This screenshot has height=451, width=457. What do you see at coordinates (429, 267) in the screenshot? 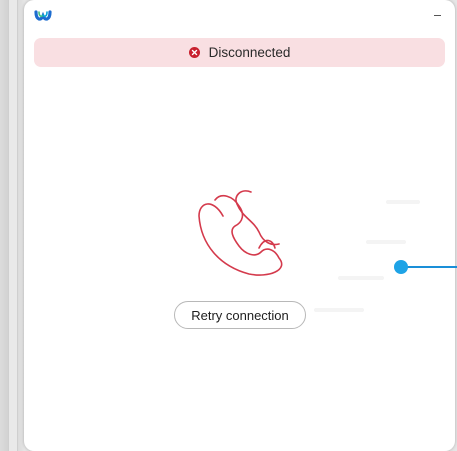
I see `annotation-pointer-line` at bounding box center [429, 267].